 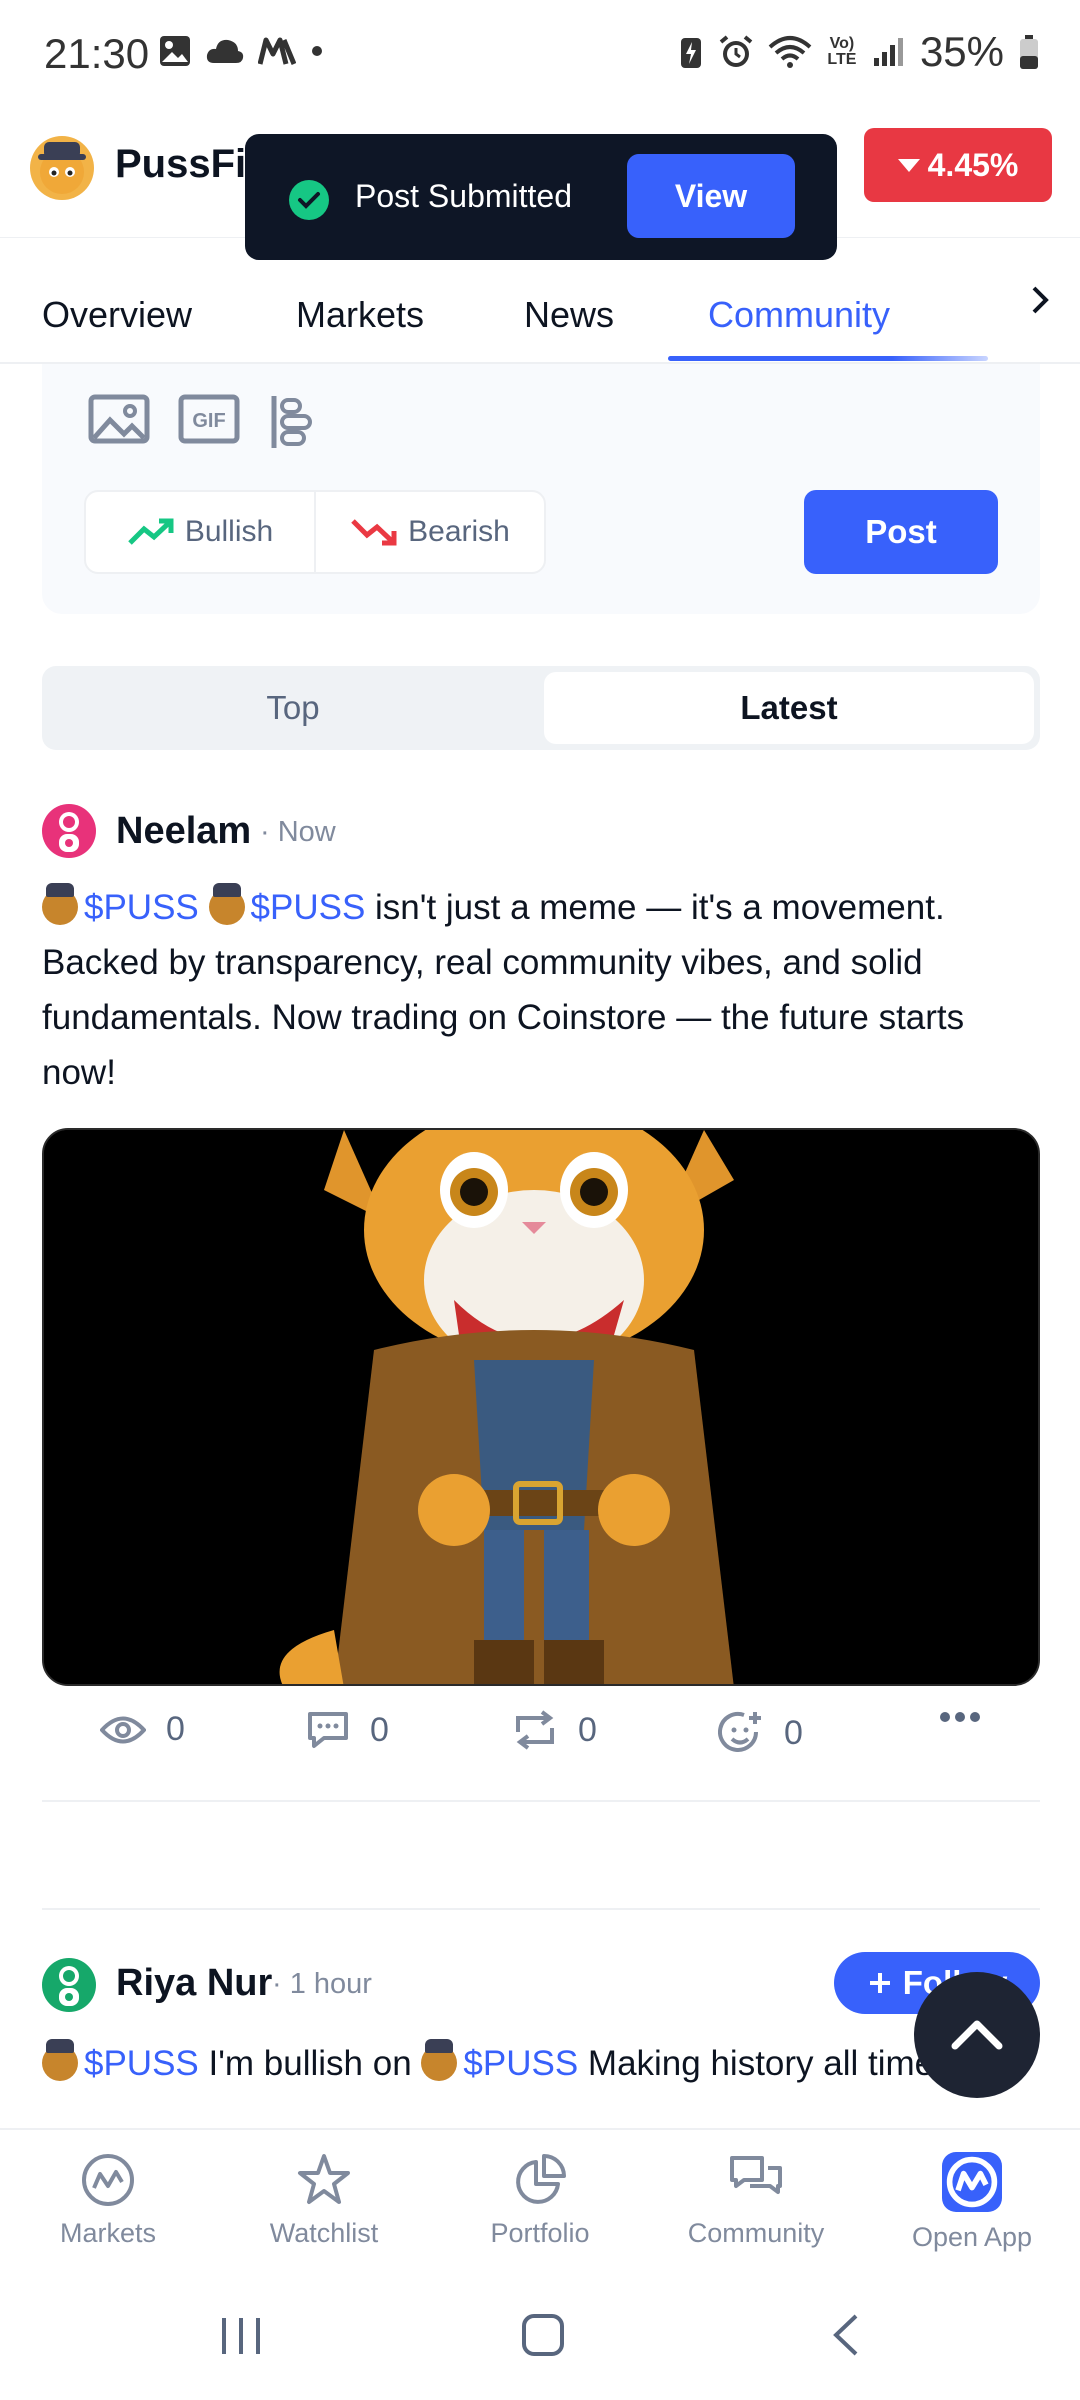 What do you see at coordinates (972, 2237) in the screenshot?
I see `nav-open-app-label: Open App` at bounding box center [972, 2237].